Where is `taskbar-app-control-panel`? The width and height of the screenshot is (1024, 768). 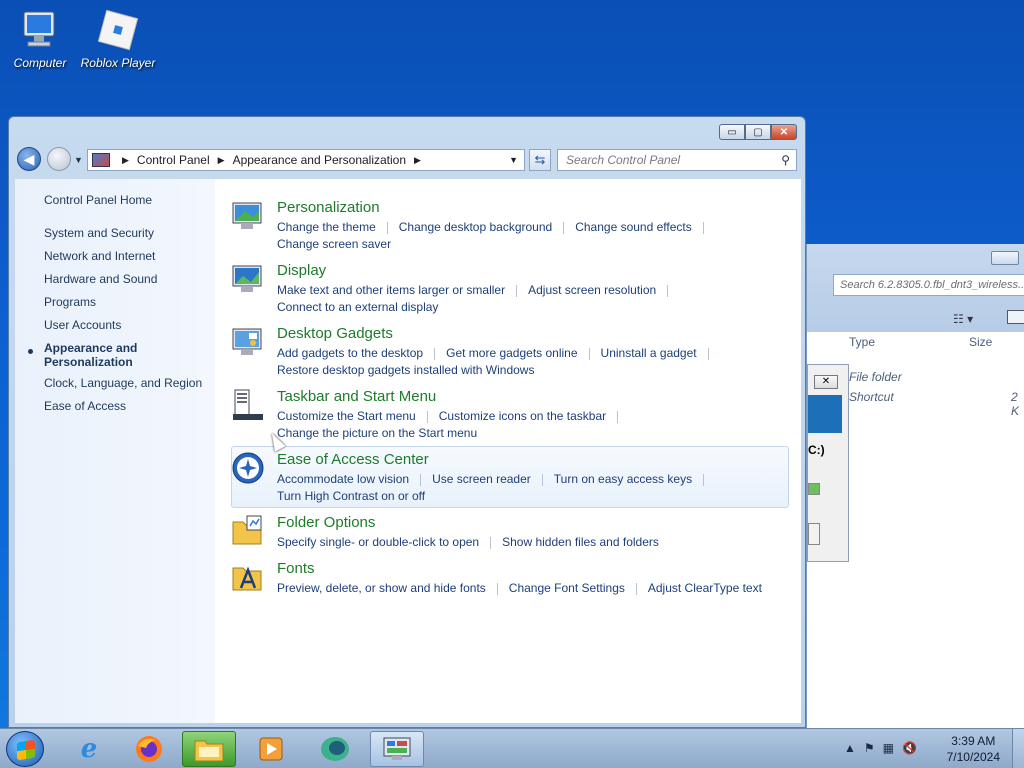
taskbar-app-control-panel is located at coordinates (397, 749).